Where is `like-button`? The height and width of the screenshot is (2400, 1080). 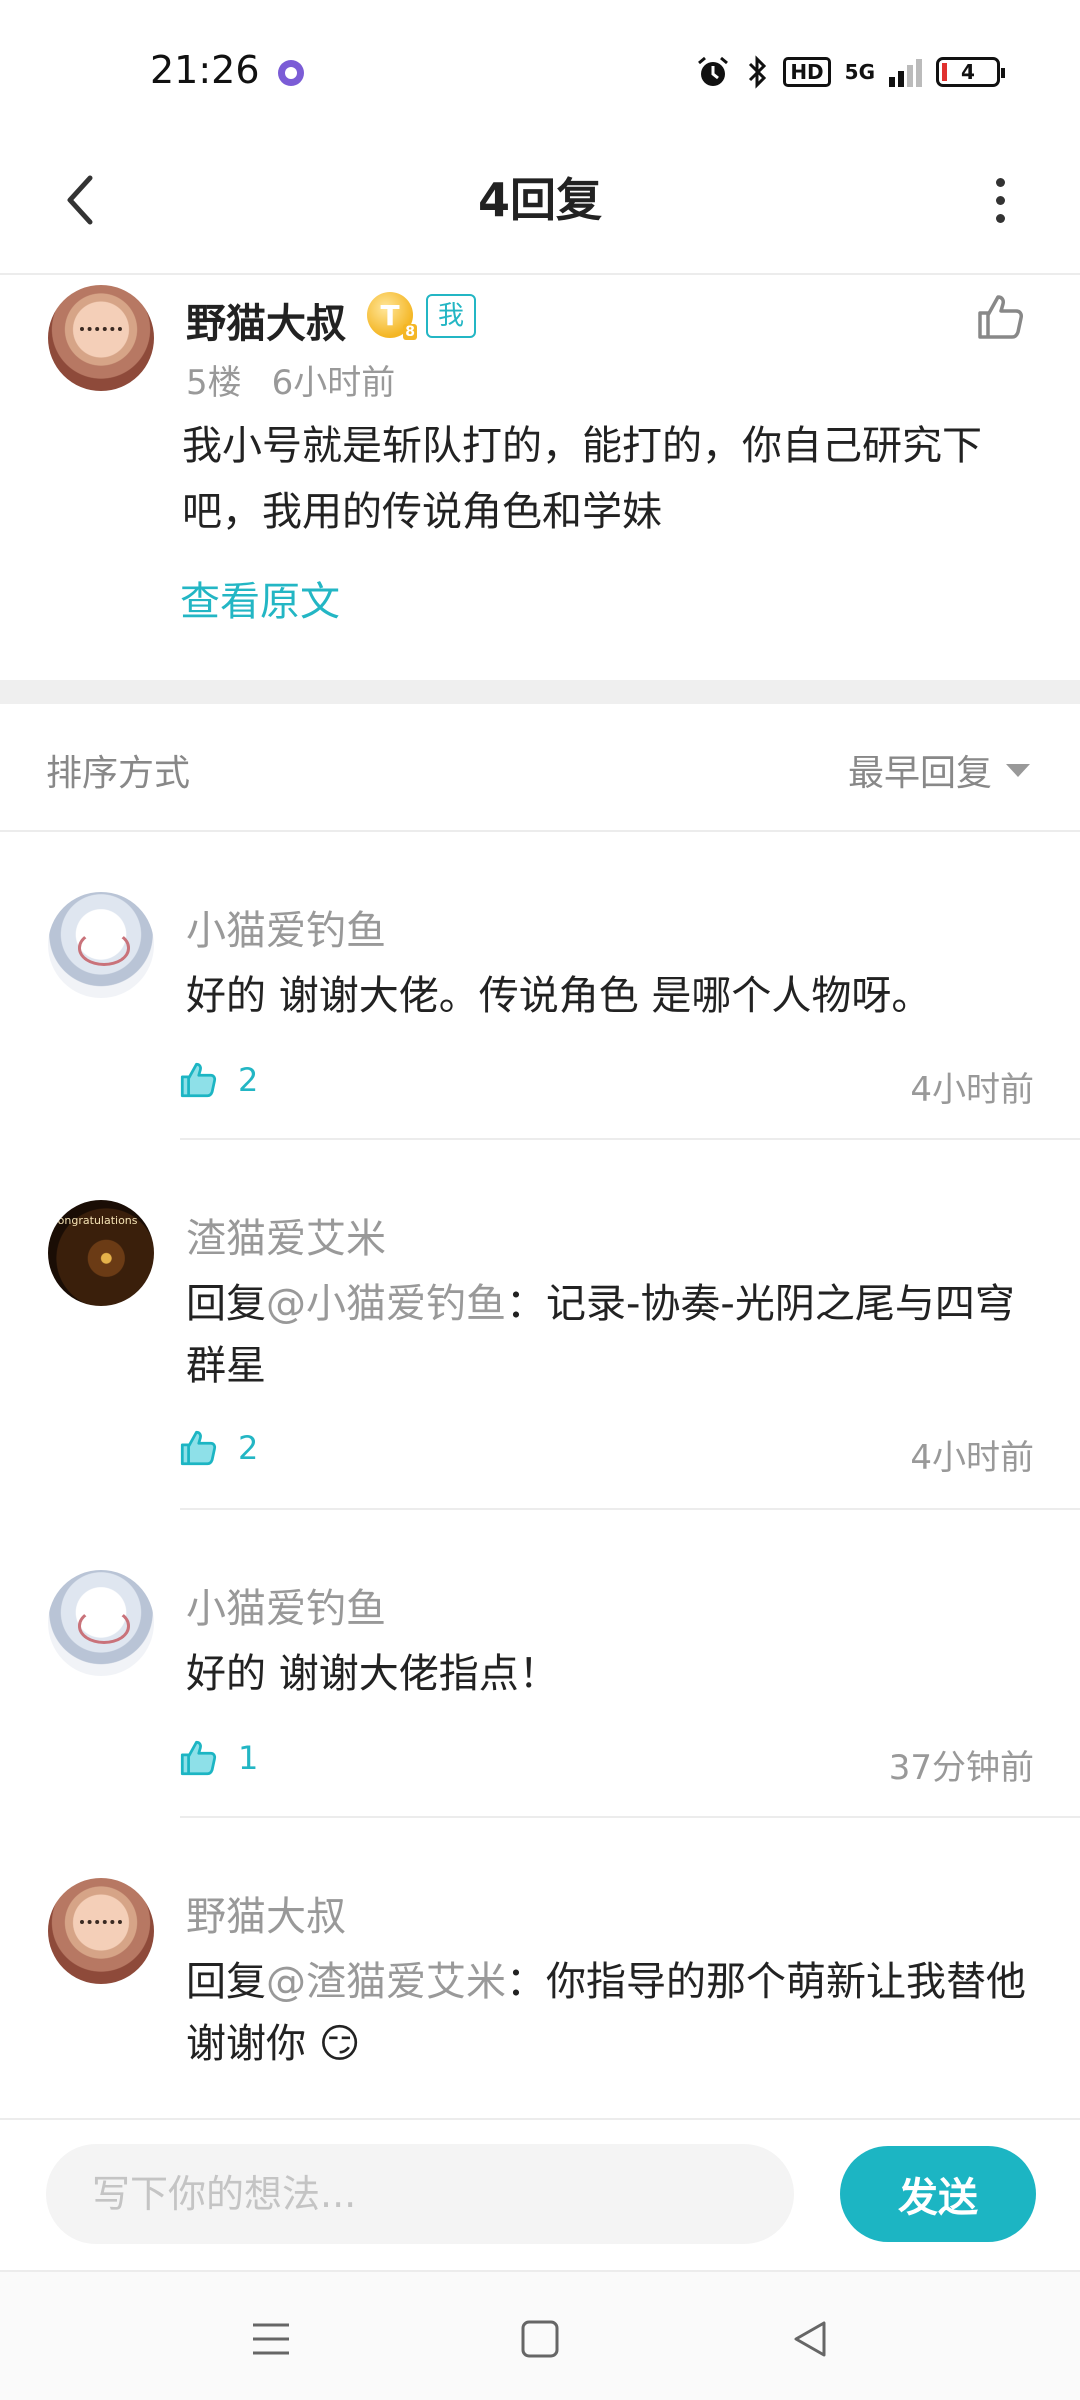 like-button is located at coordinates (1000, 317).